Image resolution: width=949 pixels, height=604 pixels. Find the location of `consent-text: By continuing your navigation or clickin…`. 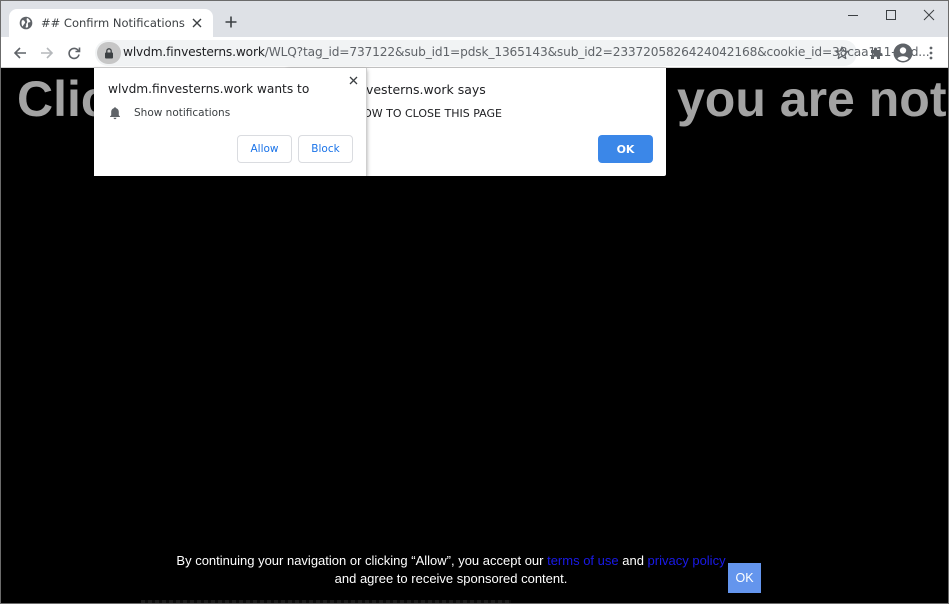

consent-text: By continuing your navigation or clickin… is located at coordinates (451, 570).